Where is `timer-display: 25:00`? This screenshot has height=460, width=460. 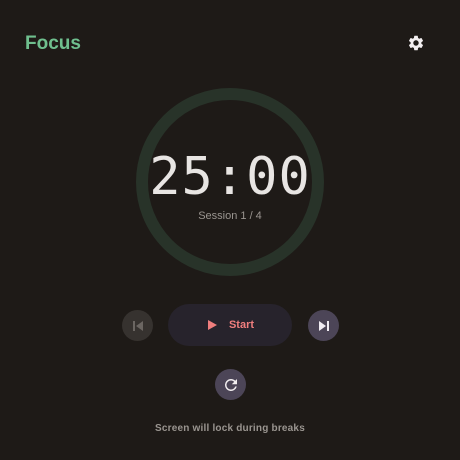
timer-display: 25:00 is located at coordinates (230, 177).